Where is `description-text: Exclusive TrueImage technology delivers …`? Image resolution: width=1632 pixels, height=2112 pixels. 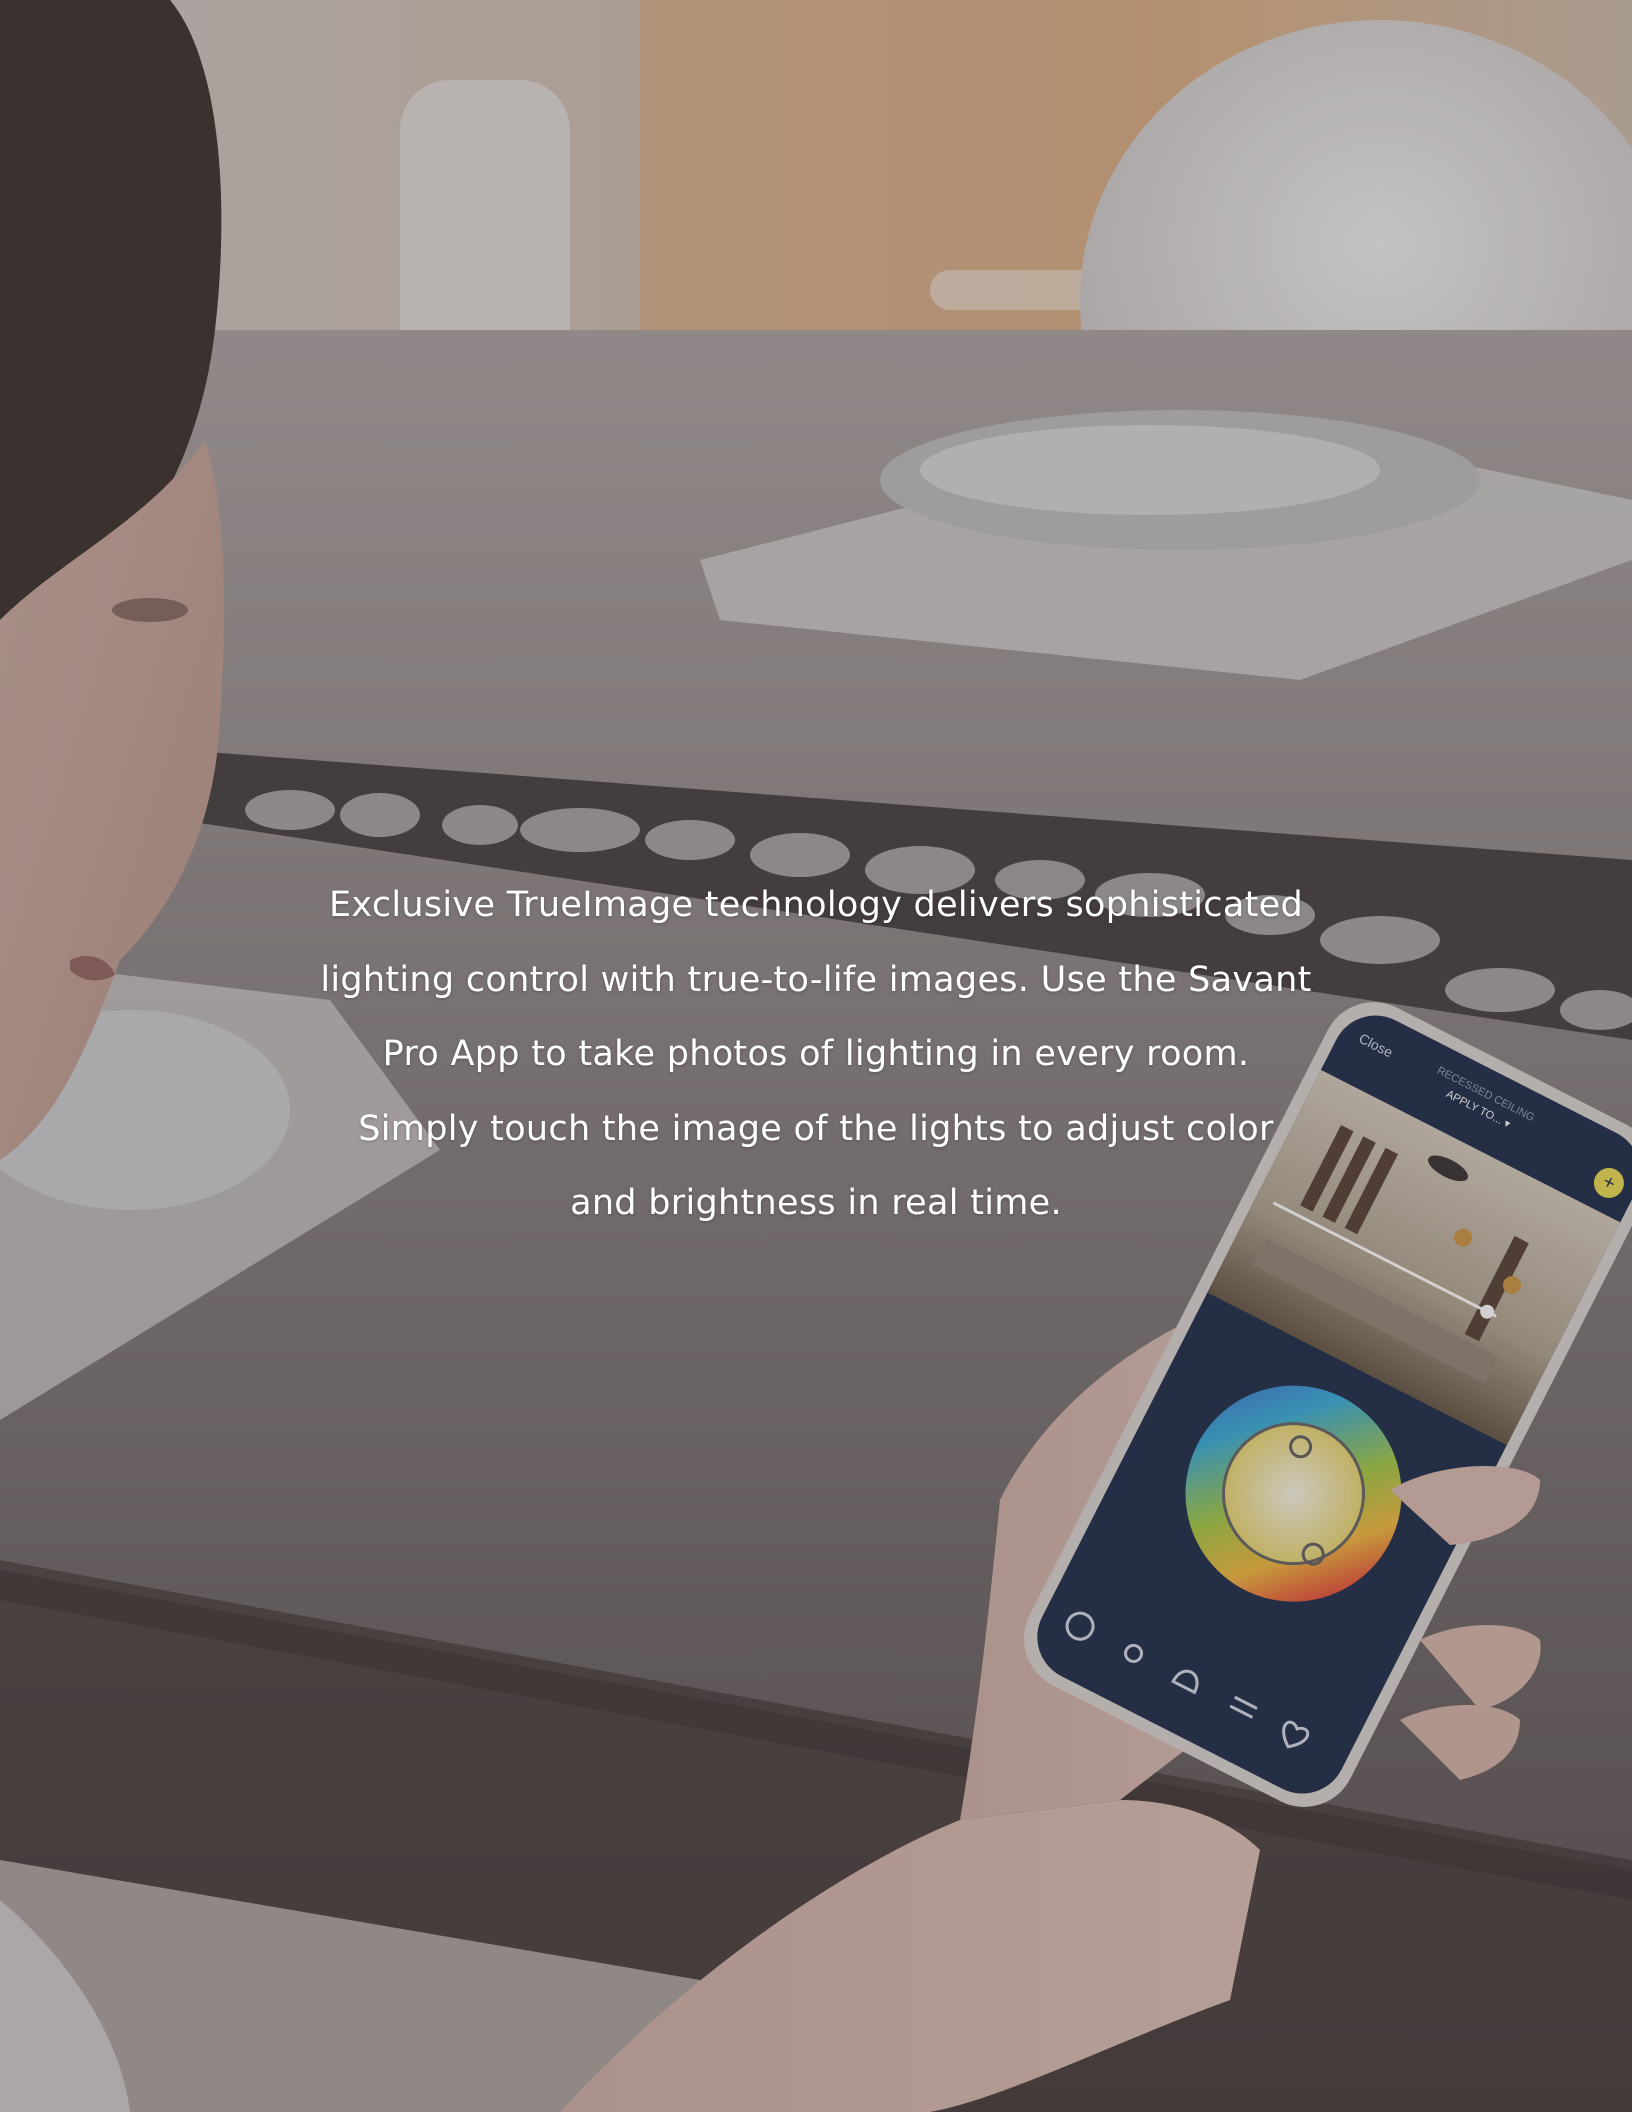
description-text: Exclusive TrueImage technology delivers … is located at coordinates (816, 1054).